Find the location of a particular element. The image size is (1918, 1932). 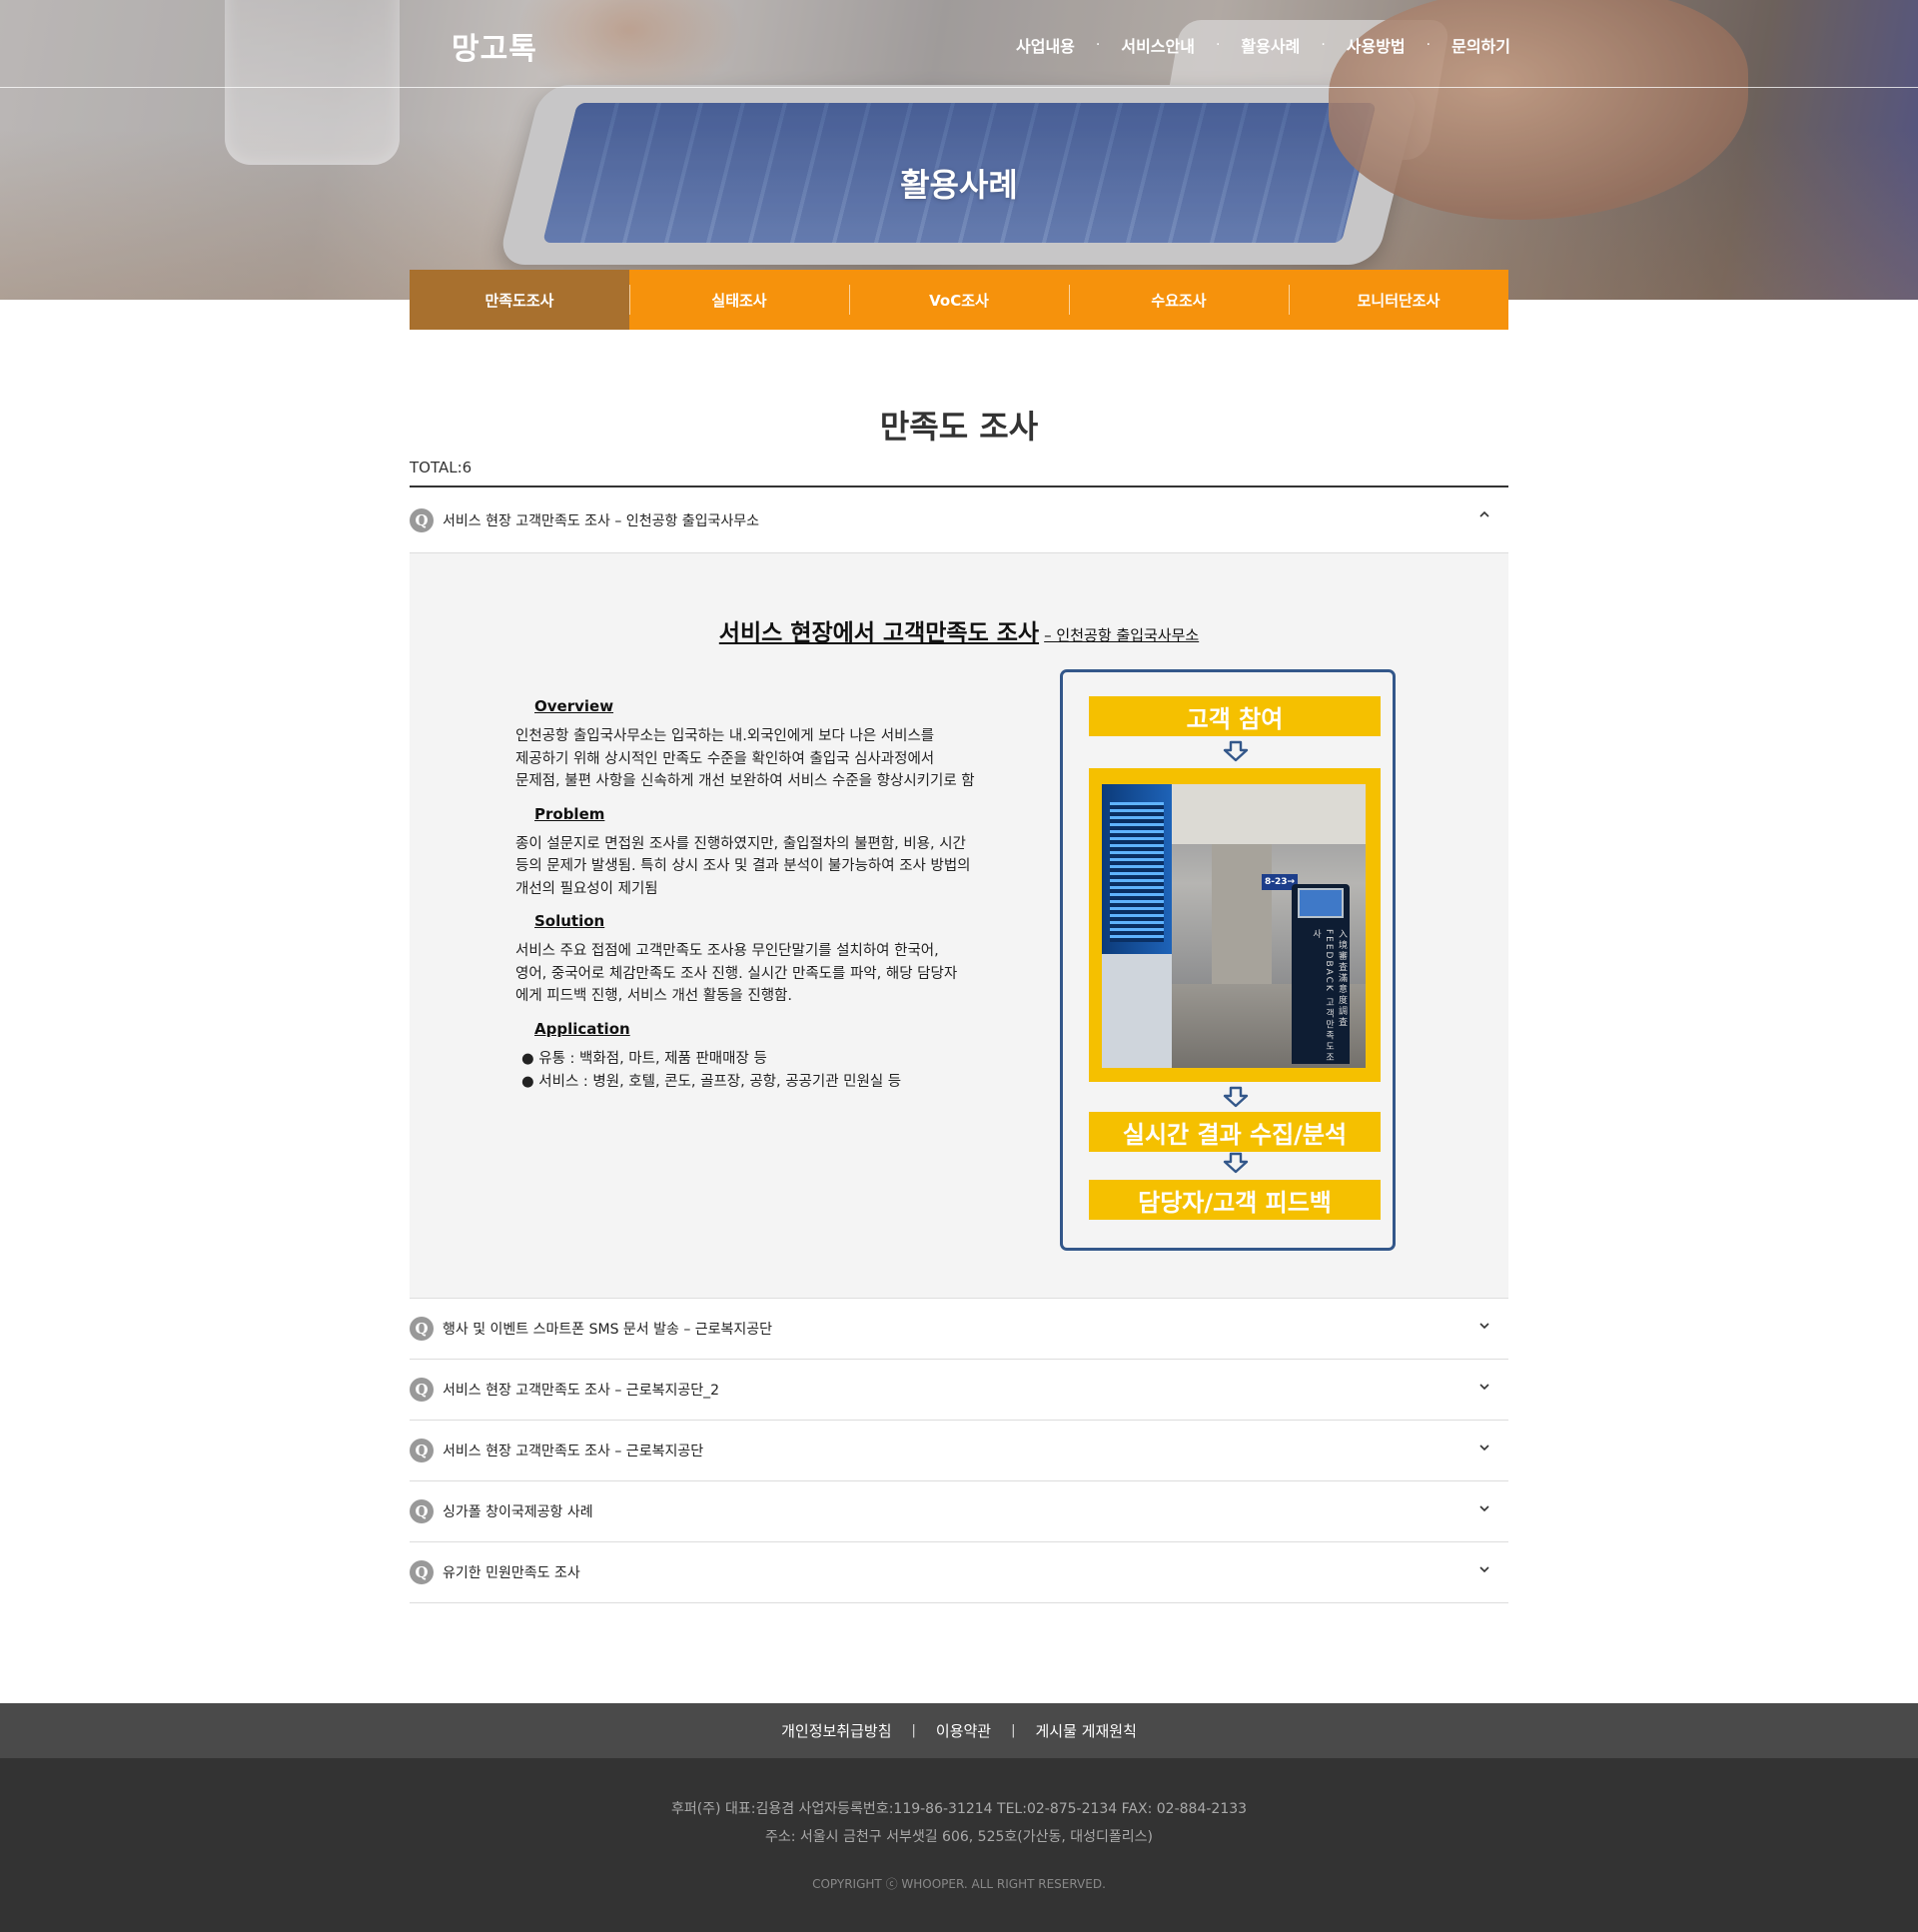

tab-demand: 수요조사 is located at coordinates (1179, 300).